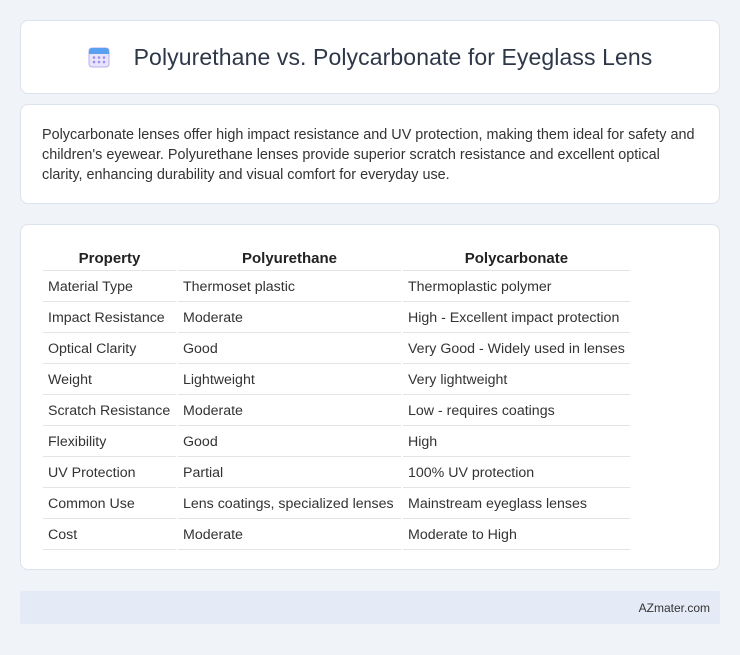 This screenshot has width=740, height=655. Describe the element at coordinates (289, 259) in the screenshot. I see `header-polyurethane: Polyurethane` at that location.